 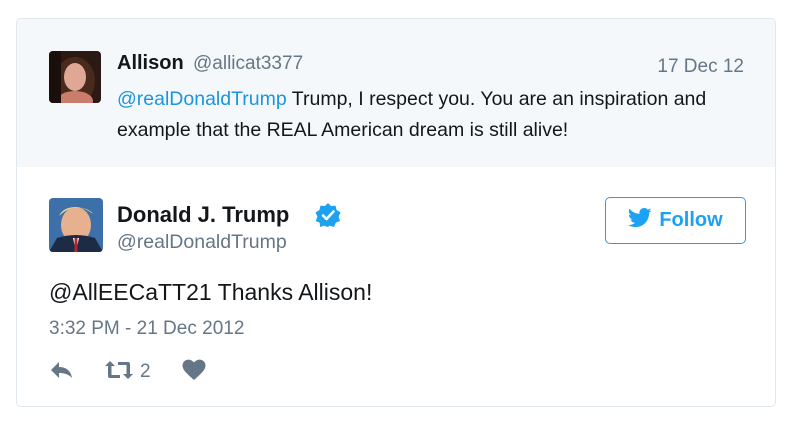 I want to click on parent-avatar, so click(x=75, y=77).